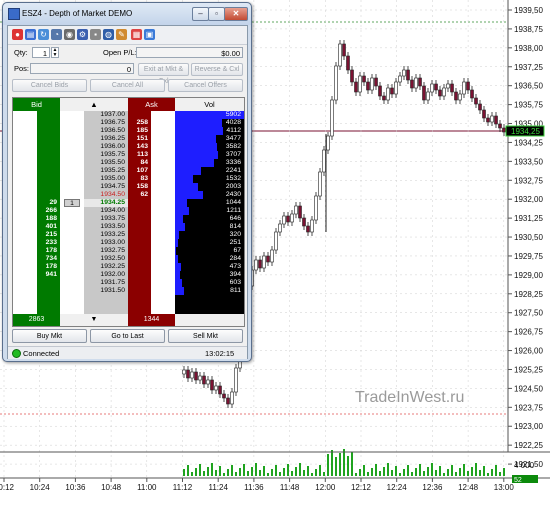 The width and height of the screenshot is (550, 506). Describe the element at coordinates (127, 85) in the screenshot. I see `cancel-all-button: Cancel All` at that location.